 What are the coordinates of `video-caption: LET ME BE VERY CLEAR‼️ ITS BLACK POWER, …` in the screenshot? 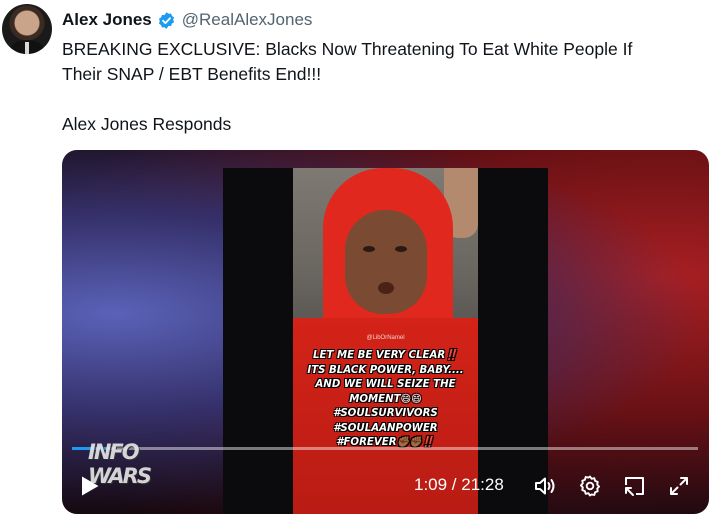 It's located at (385, 399).